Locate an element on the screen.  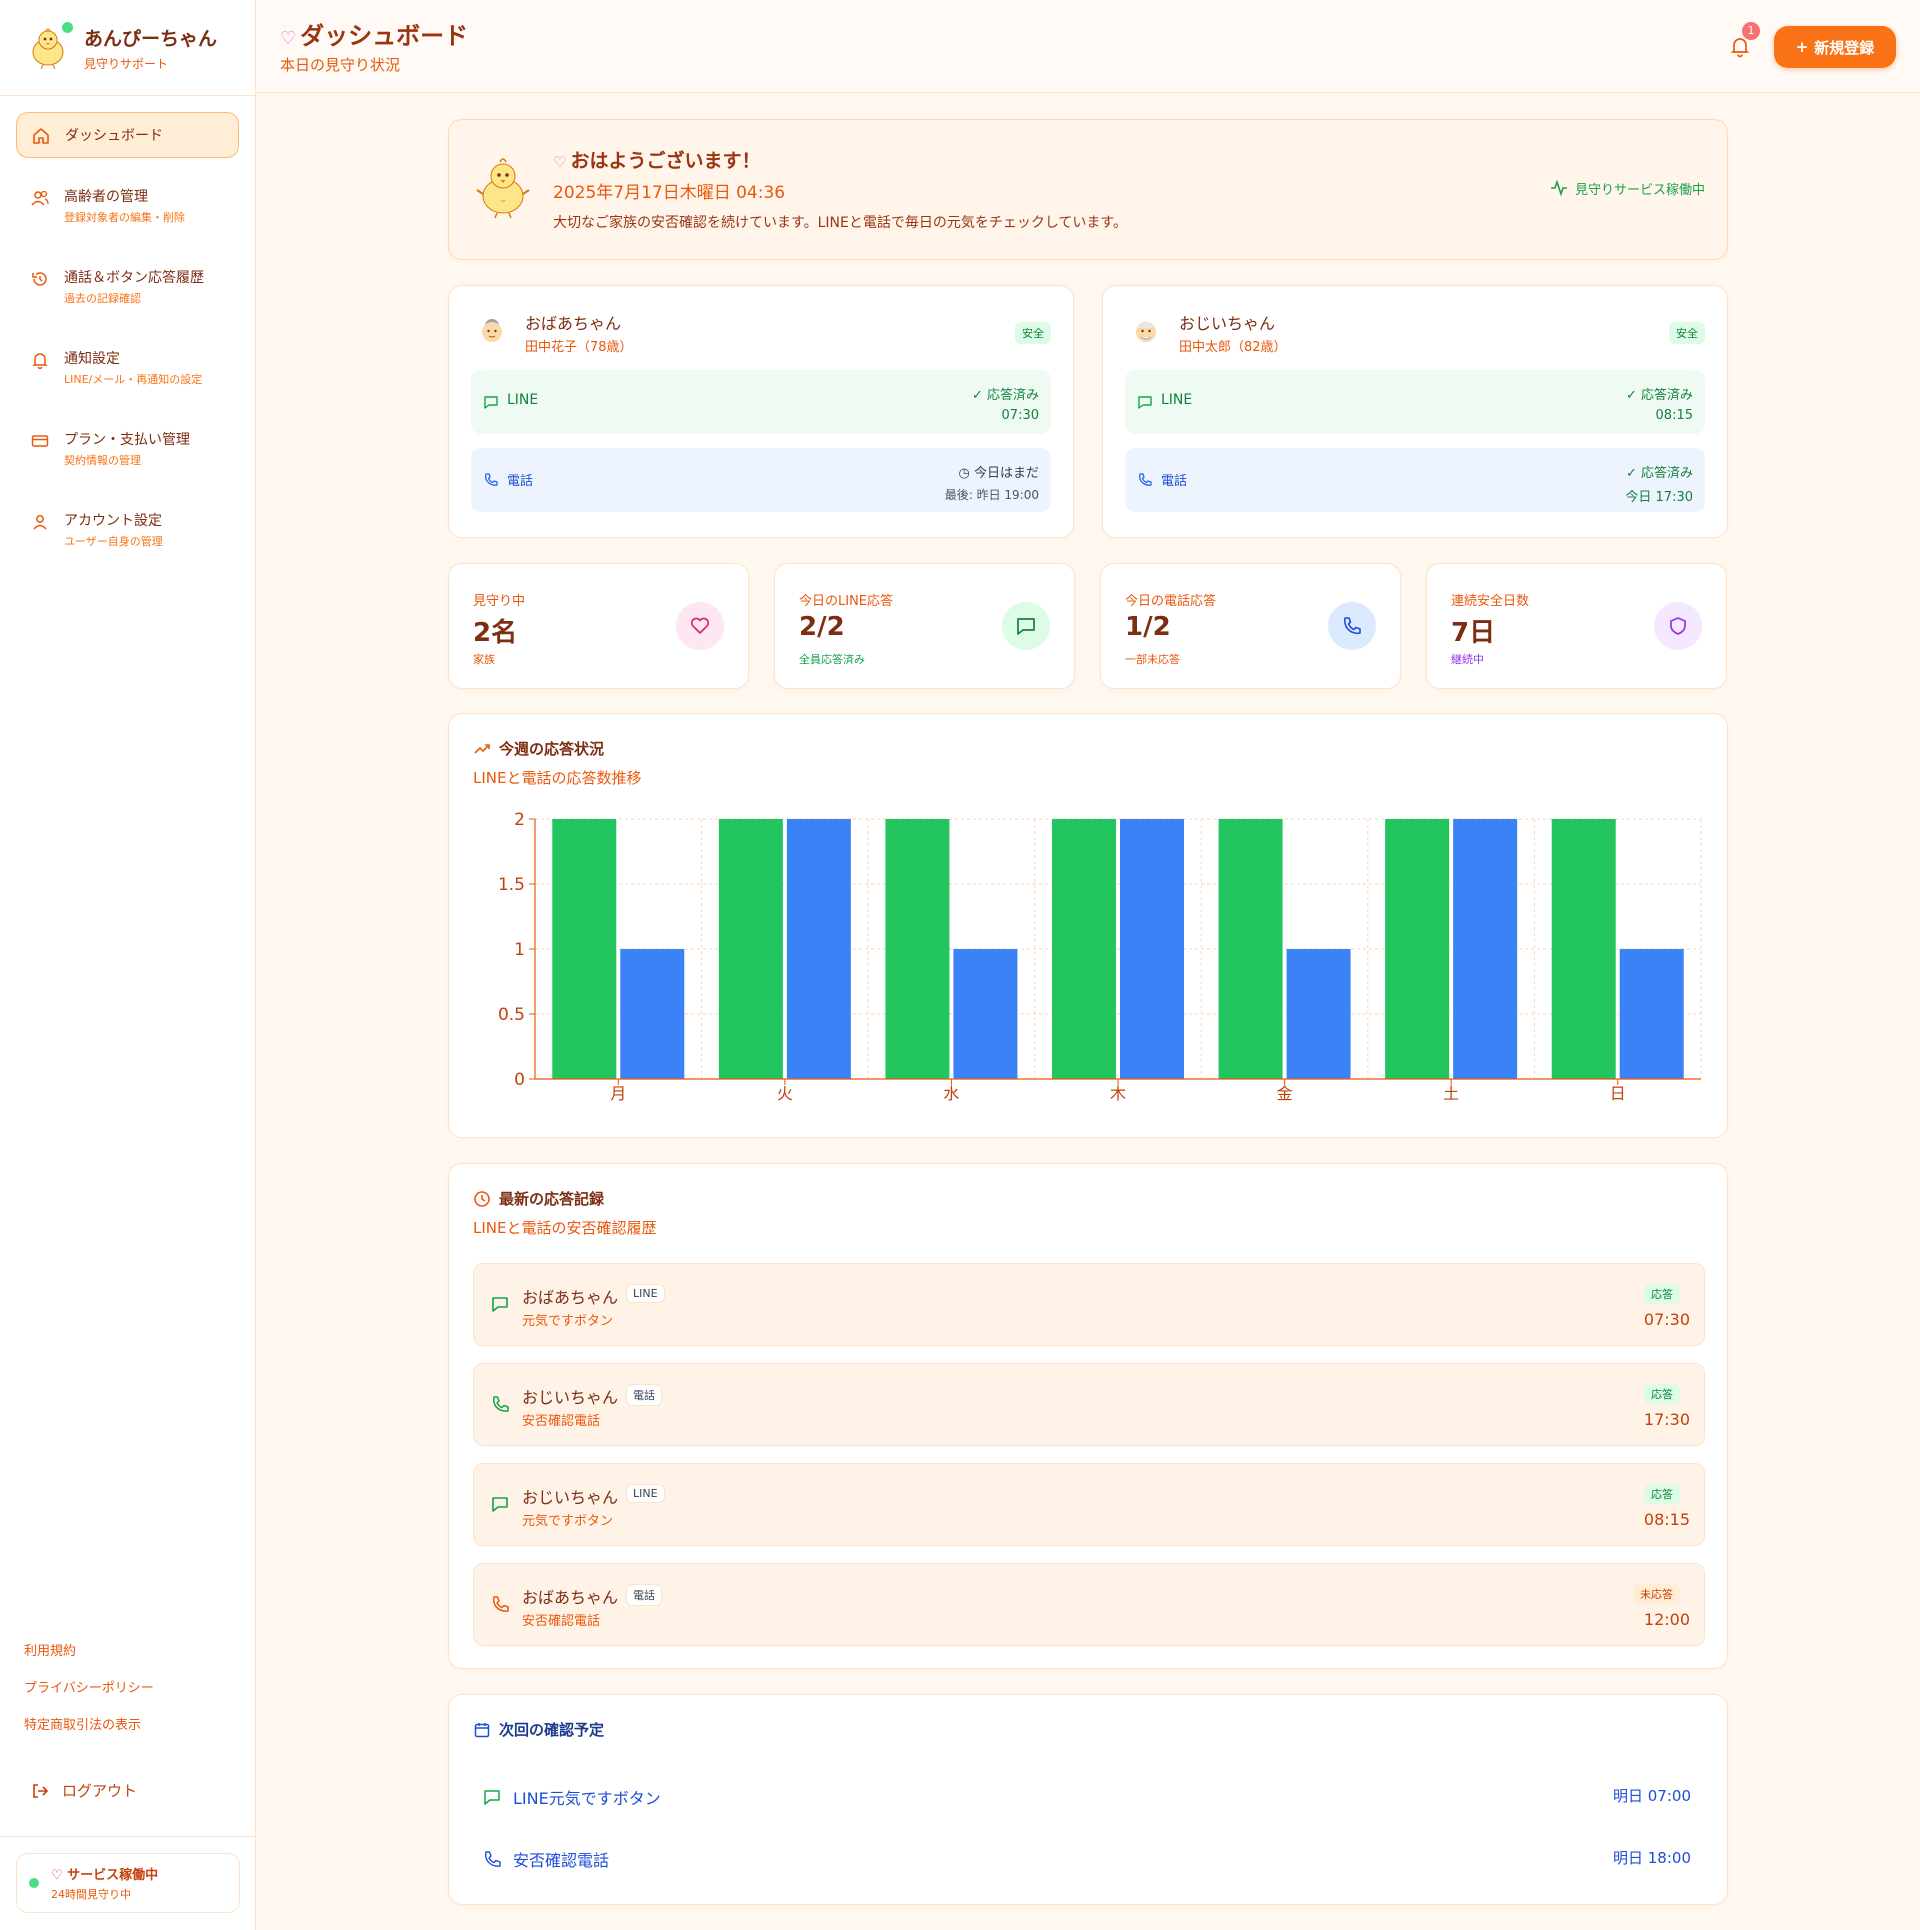
sidebar-item-dashboard: ダッシュボード is located at coordinates (127, 135).